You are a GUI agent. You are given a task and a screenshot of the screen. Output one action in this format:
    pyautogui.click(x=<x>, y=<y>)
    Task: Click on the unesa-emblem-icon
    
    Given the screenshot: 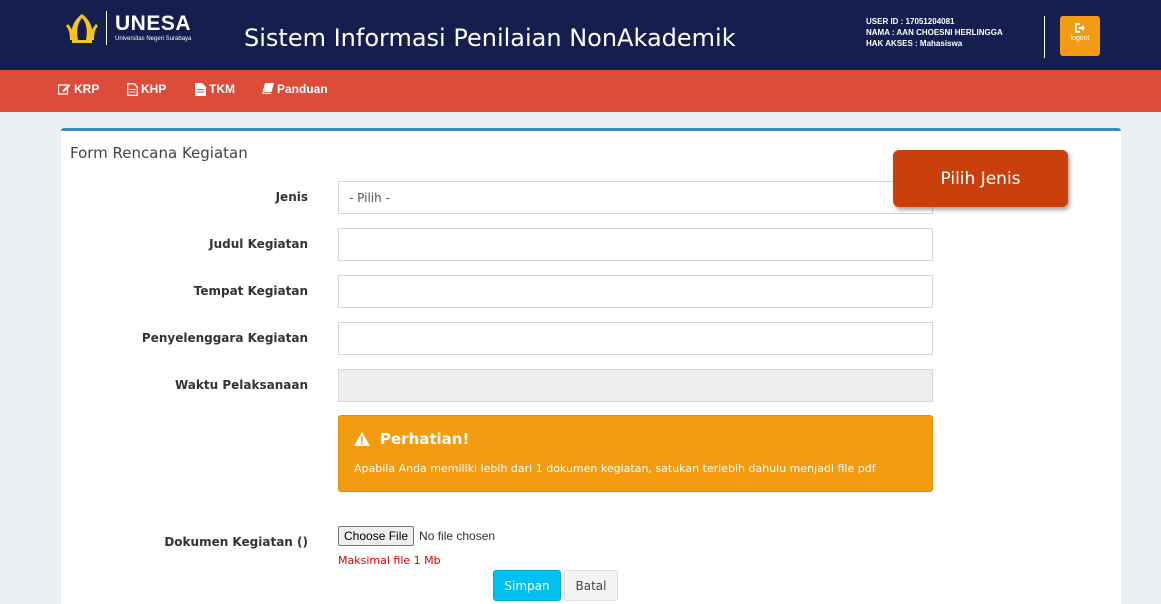 What is the action you would take?
    pyautogui.click(x=82, y=28)
    